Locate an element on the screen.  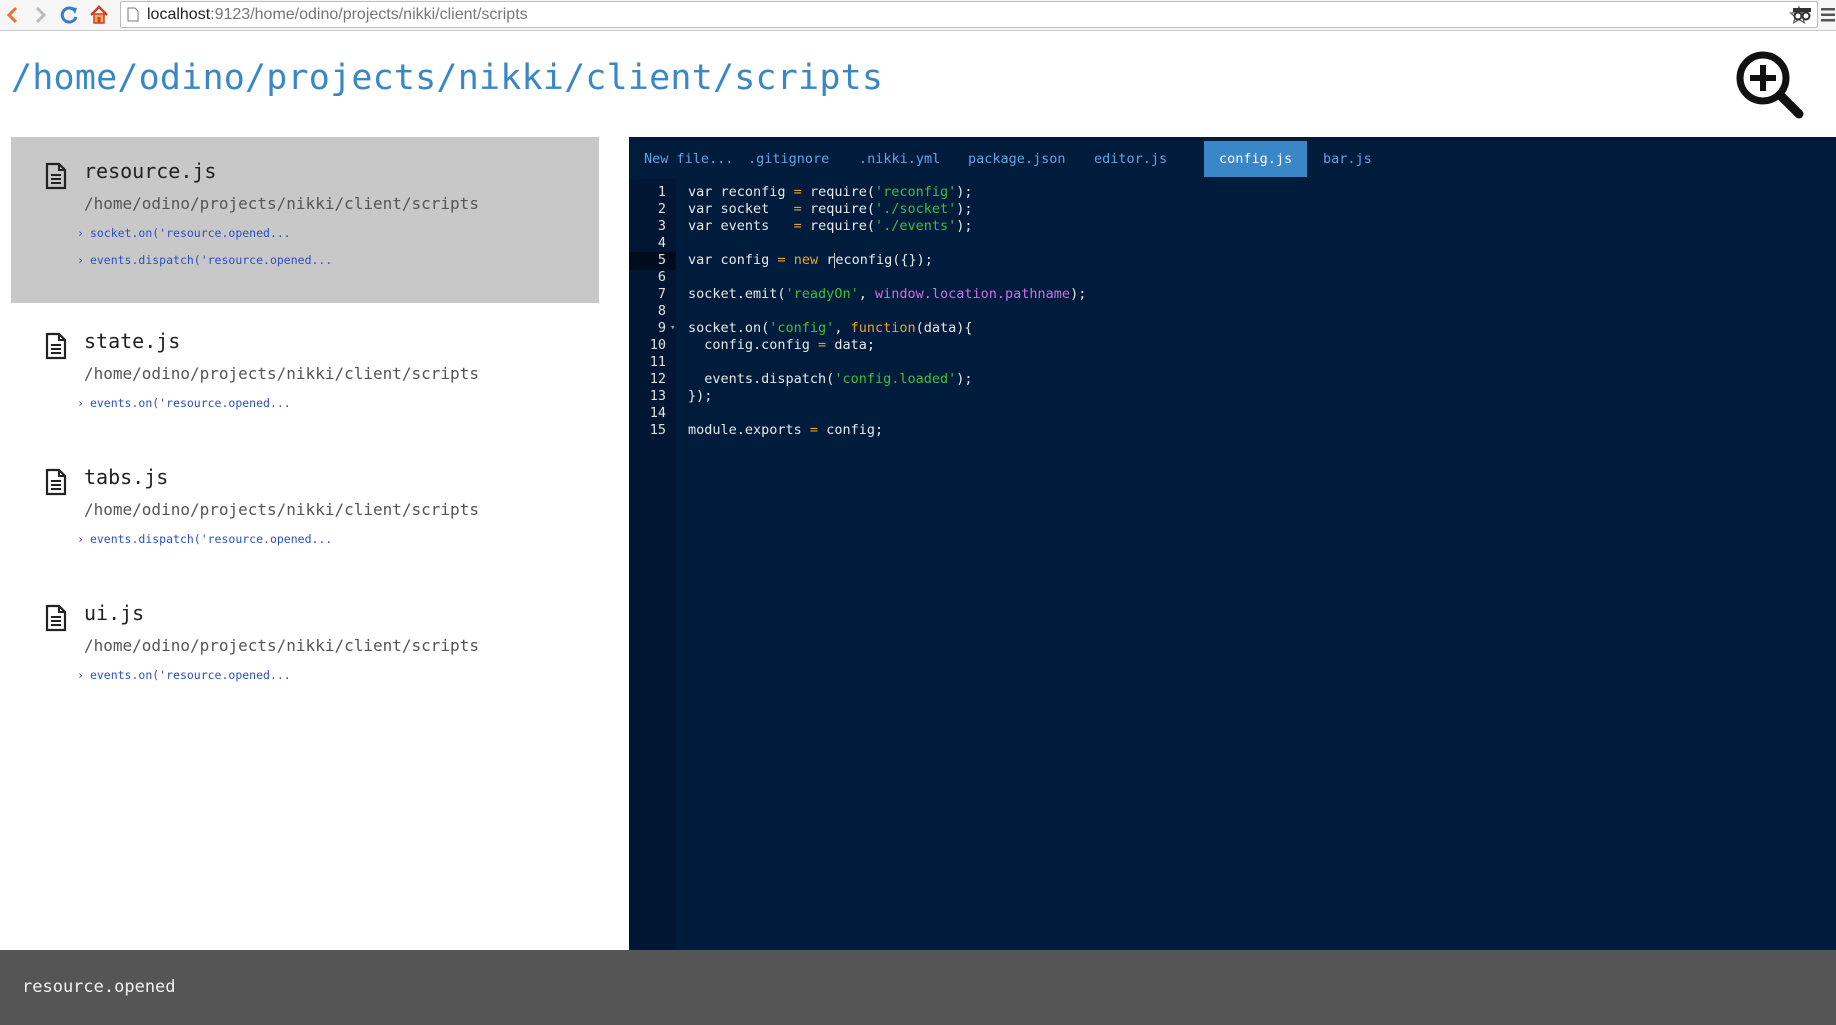
status-text: resource.opened is located at coordinates (99, 987).